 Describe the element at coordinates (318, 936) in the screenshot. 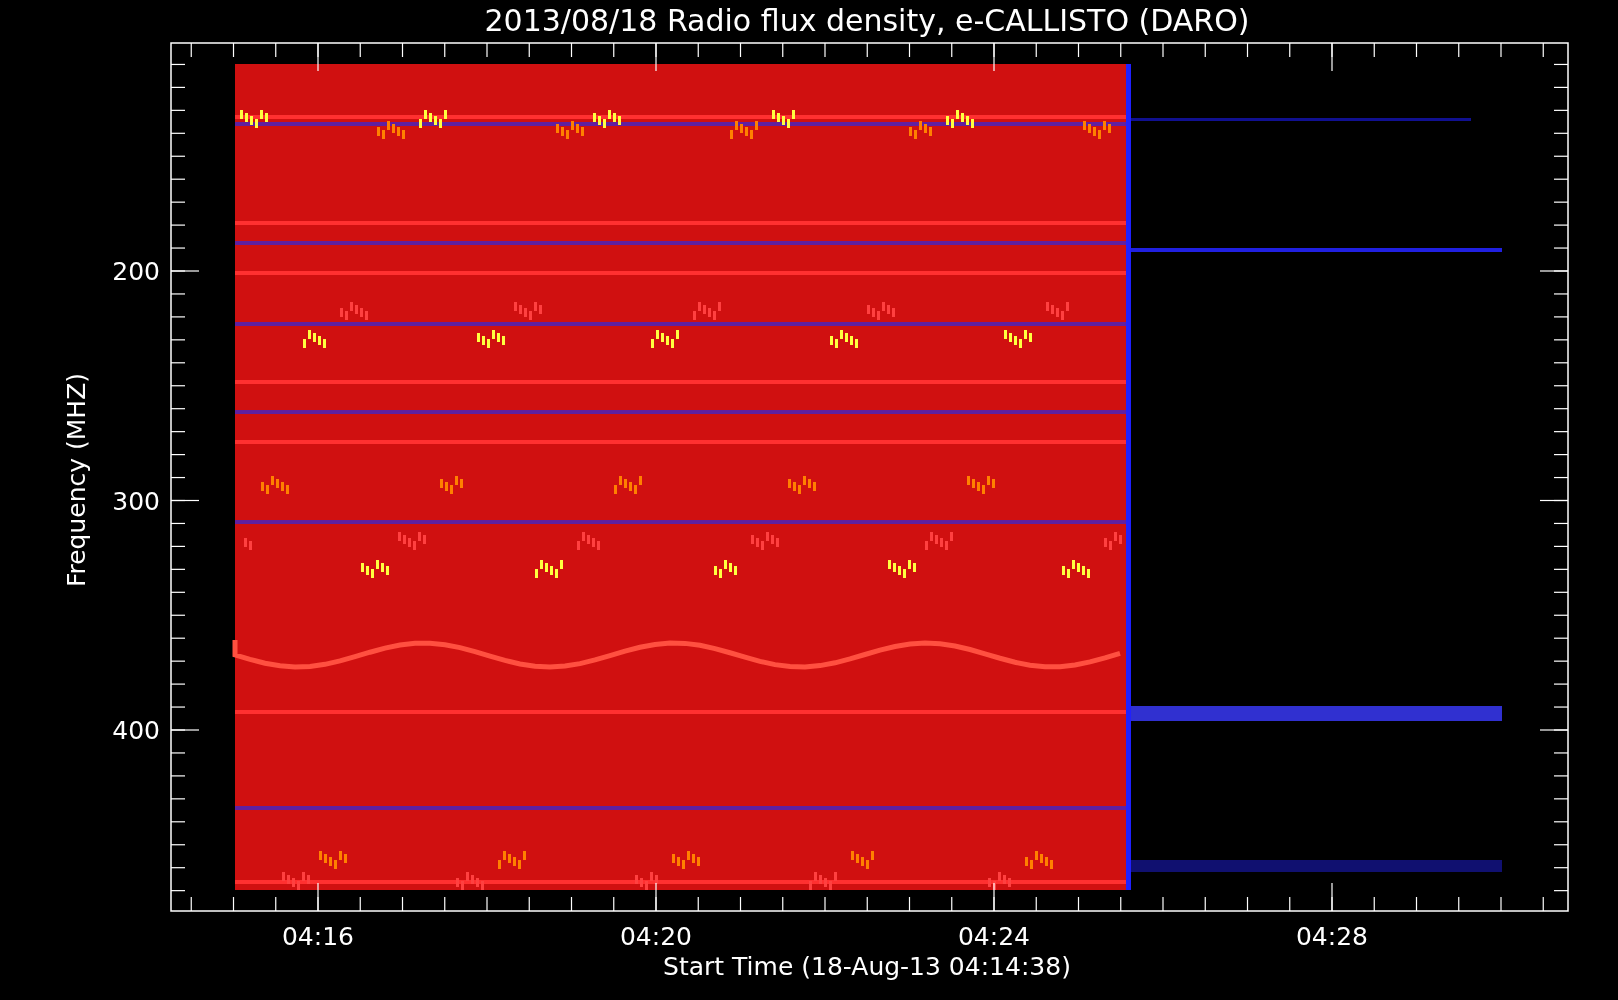

I see `x-tick-label: 04:16` at that location.